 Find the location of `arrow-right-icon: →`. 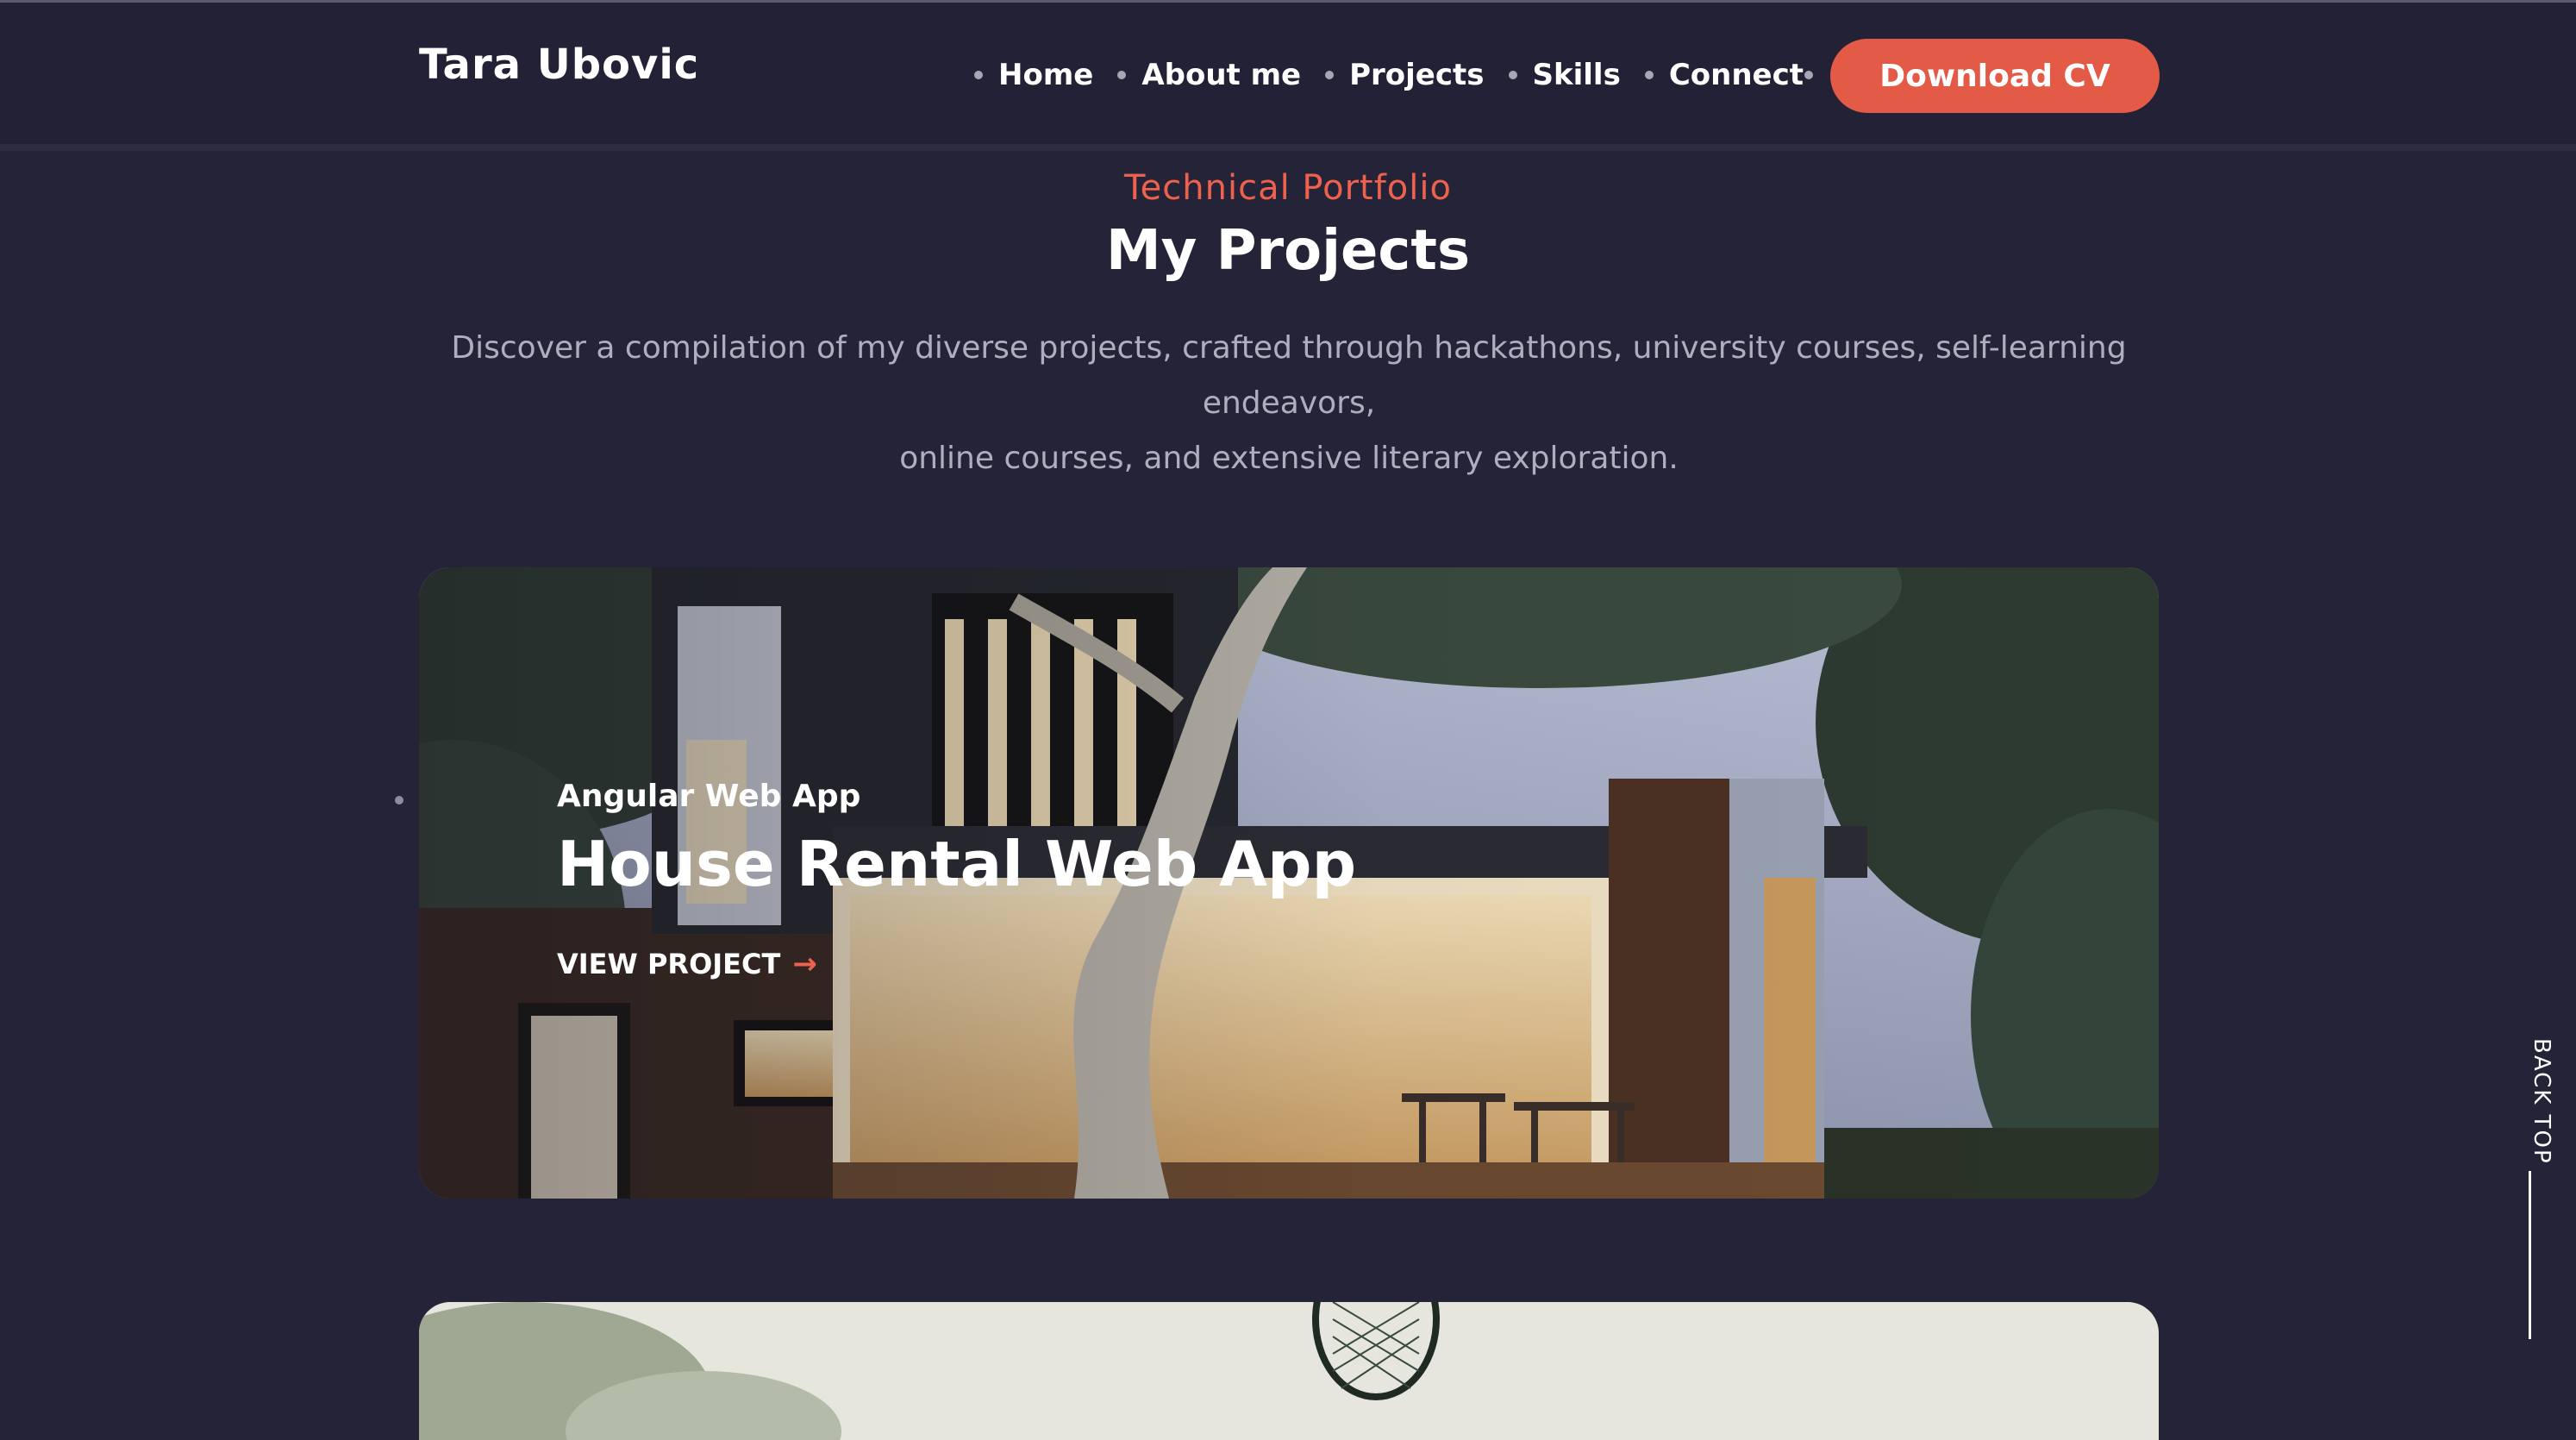

arrow-right-icon: → is located at coordinates (804, 964).